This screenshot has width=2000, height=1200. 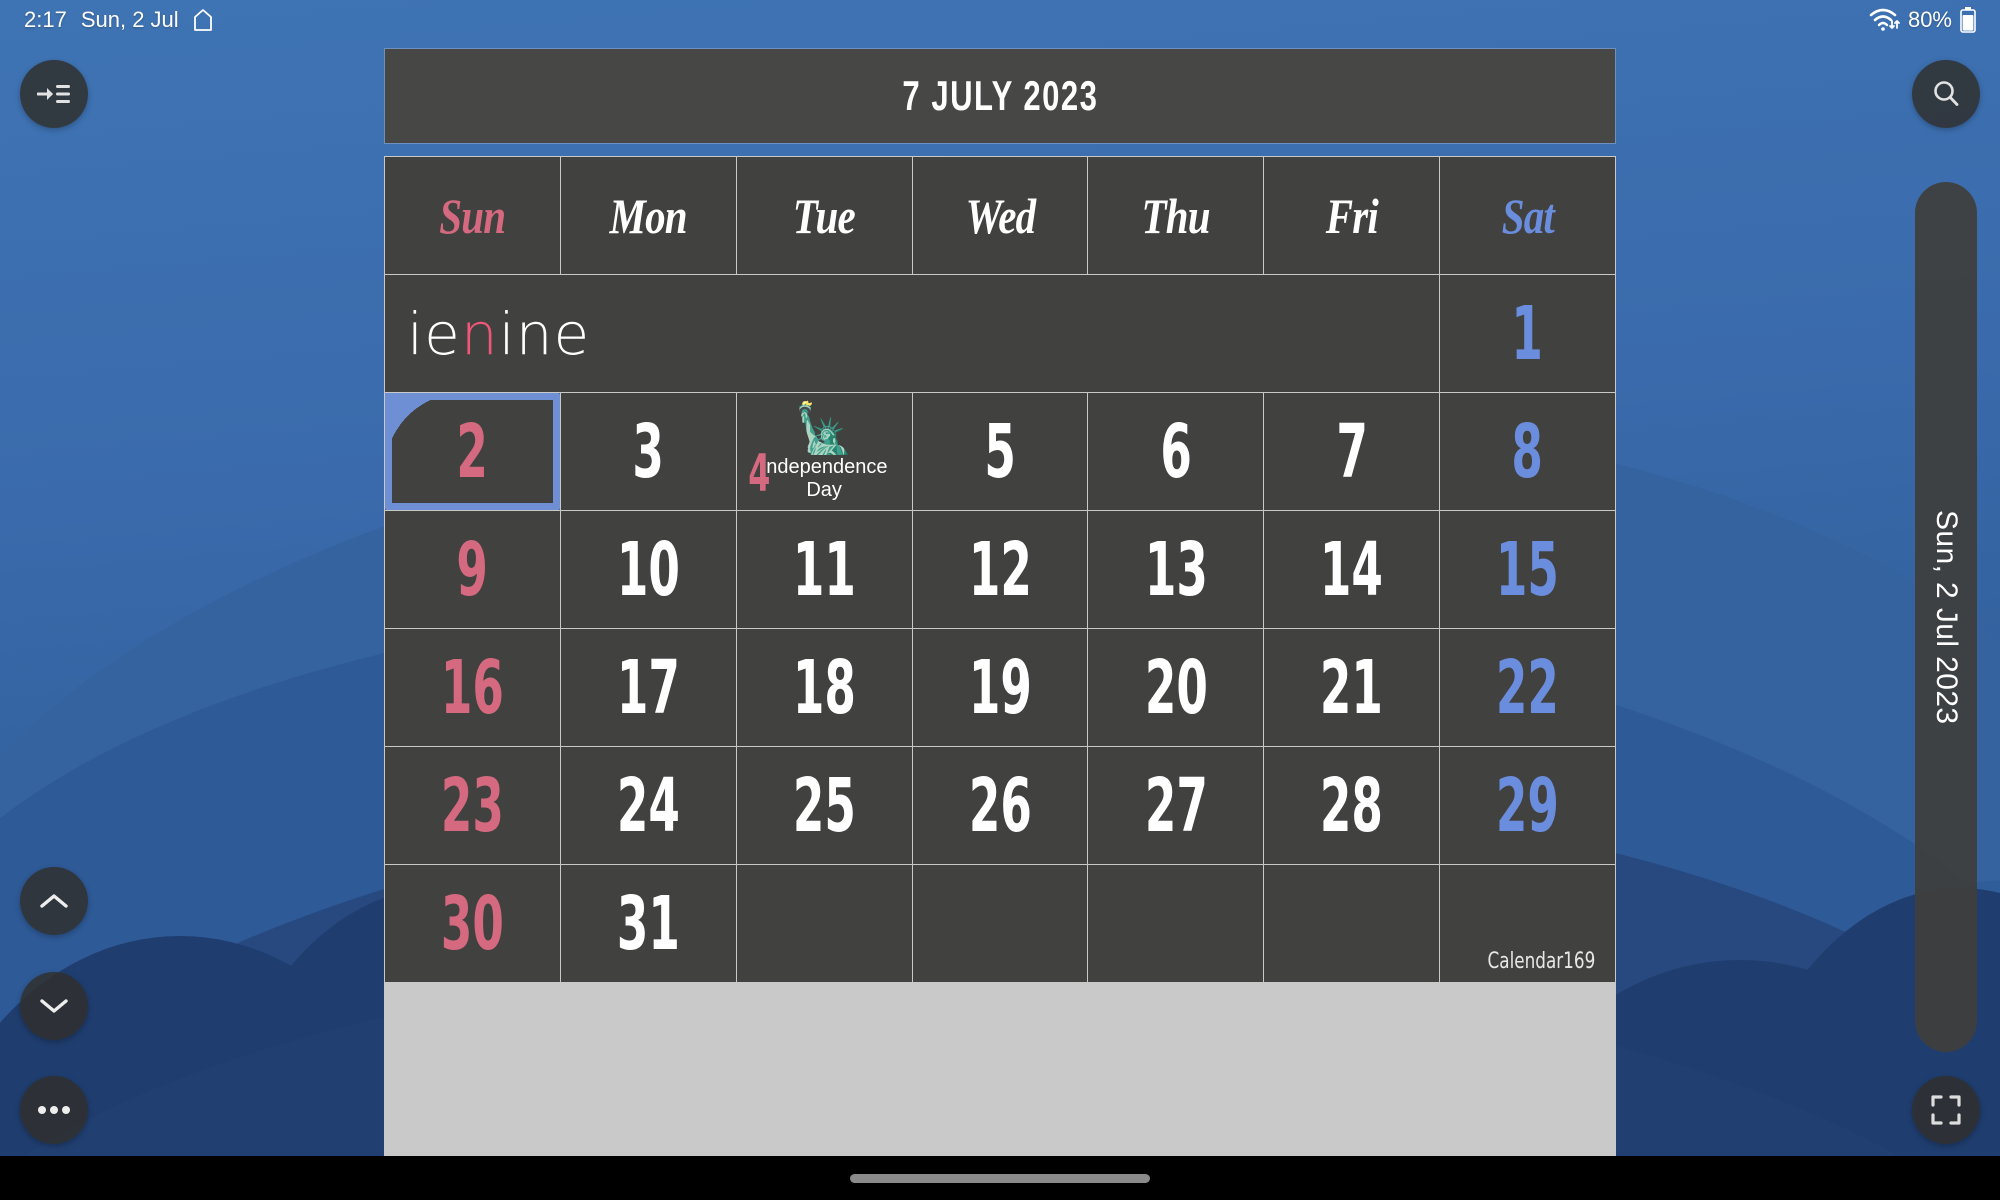 What do you see at coordinates (1527, 923) in the screenshot?
I see `calendar-cell-empty: Calendar169` at bounding box center [1527, 923].